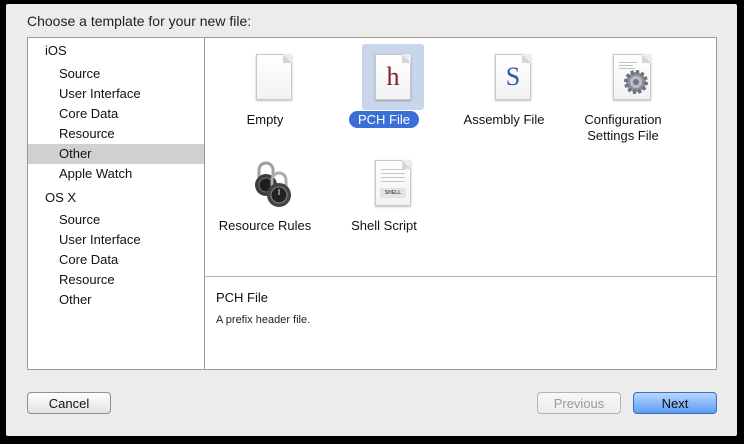 The height and width of the screenshot is (444, 744). I want to click on template-assembly-file: S Assembly File, so click(504, 94).